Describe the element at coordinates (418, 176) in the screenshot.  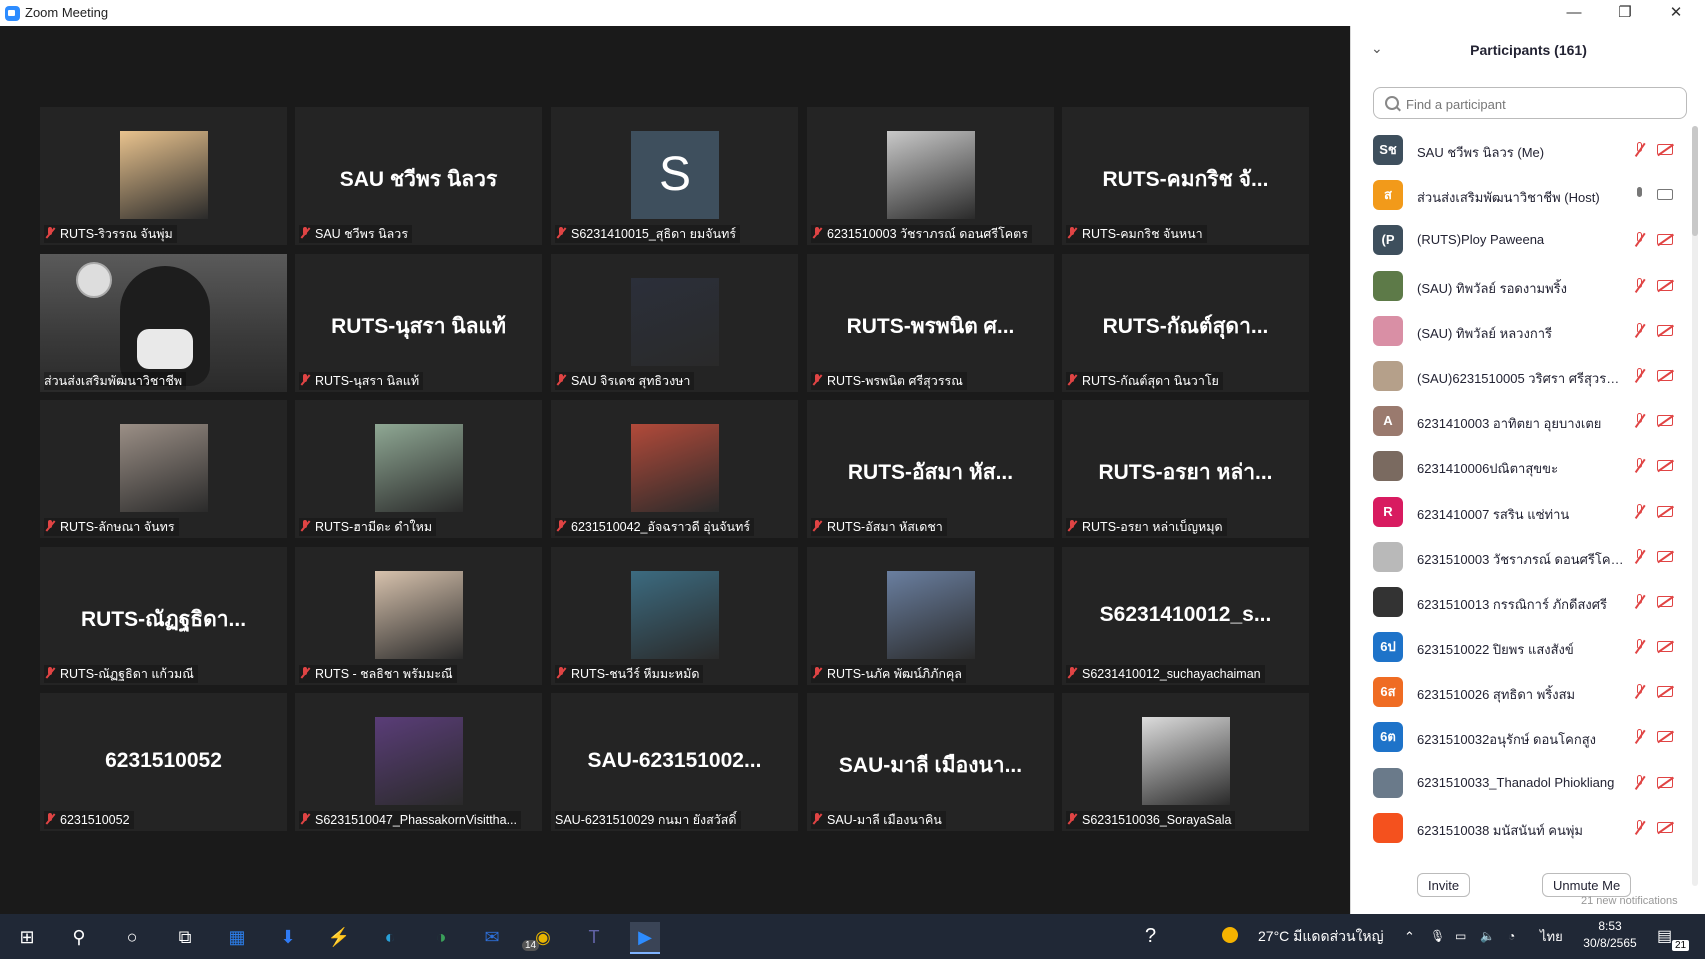
I see `video-tile: SAU ชวีพร นิลวร SAU ชวีพร นิลวร` at that location.